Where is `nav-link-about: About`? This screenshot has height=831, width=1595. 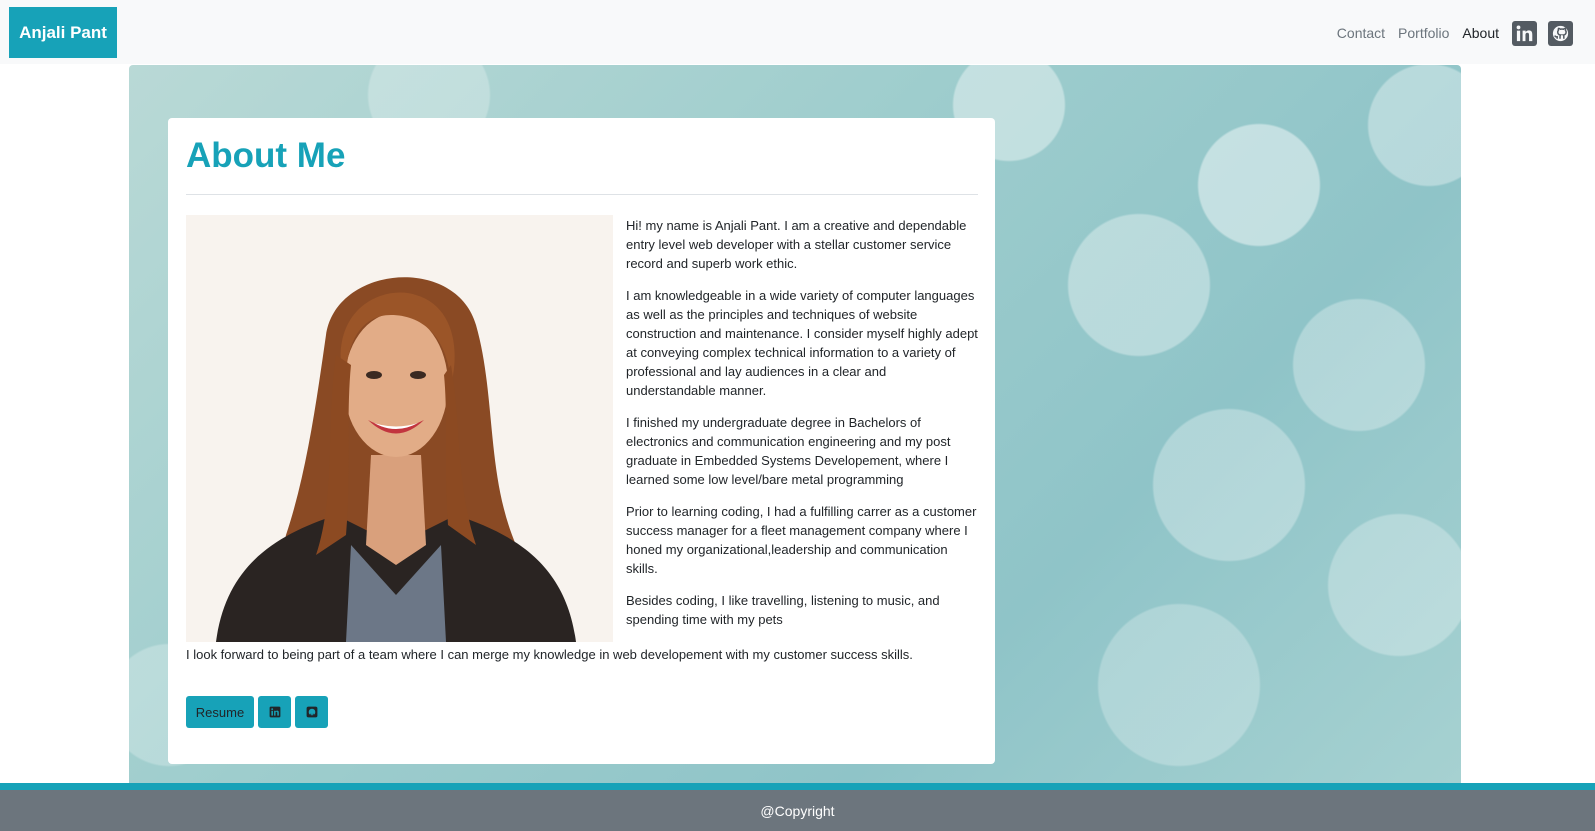 nav-link-about: About is located at coordinates (1480, 33).